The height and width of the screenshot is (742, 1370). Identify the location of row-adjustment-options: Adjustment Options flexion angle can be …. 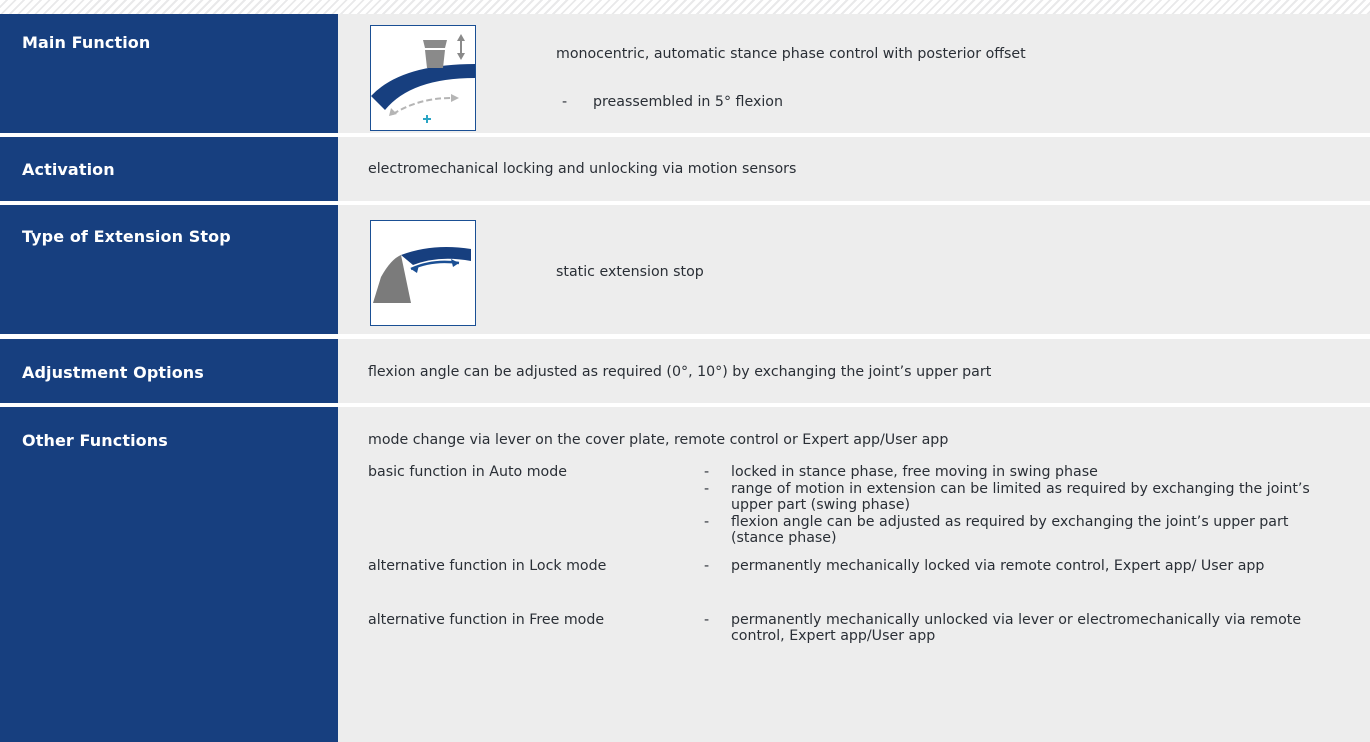
(685, 371).